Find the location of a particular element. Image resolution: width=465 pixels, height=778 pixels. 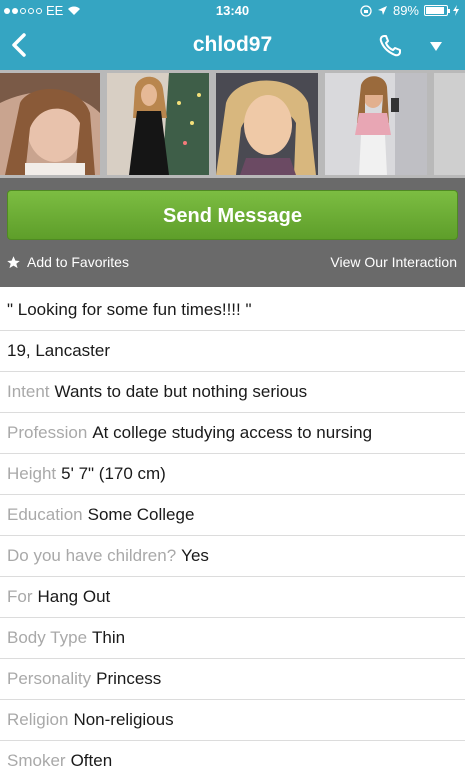

send-message-button: Send Message is located at coordinates (232, 215).